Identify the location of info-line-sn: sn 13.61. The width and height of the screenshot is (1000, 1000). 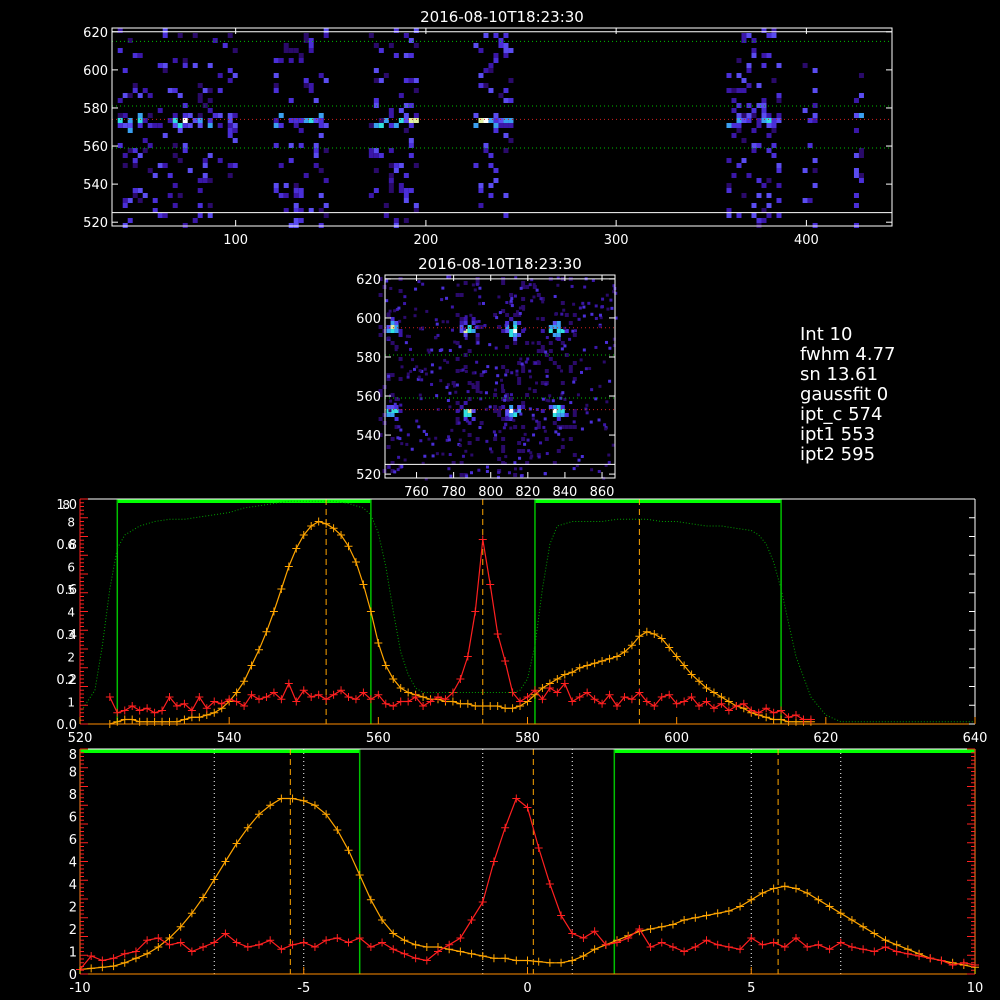
(839, 374).